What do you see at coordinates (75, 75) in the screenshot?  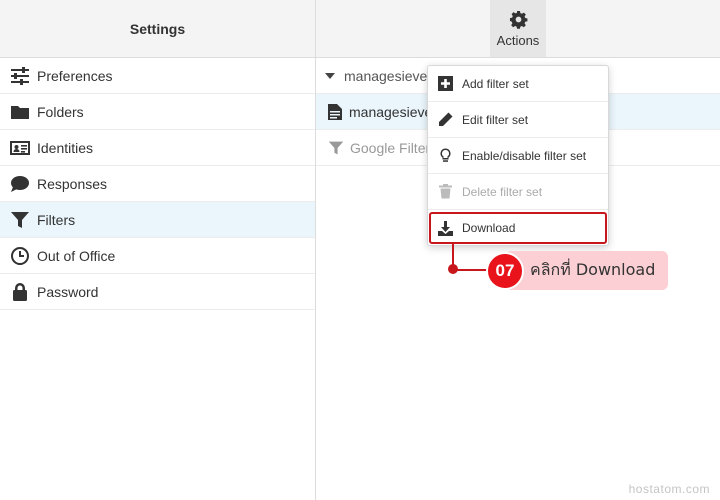 I see `sidebar-item-label: Preferences` at bounding box center [75, 75].